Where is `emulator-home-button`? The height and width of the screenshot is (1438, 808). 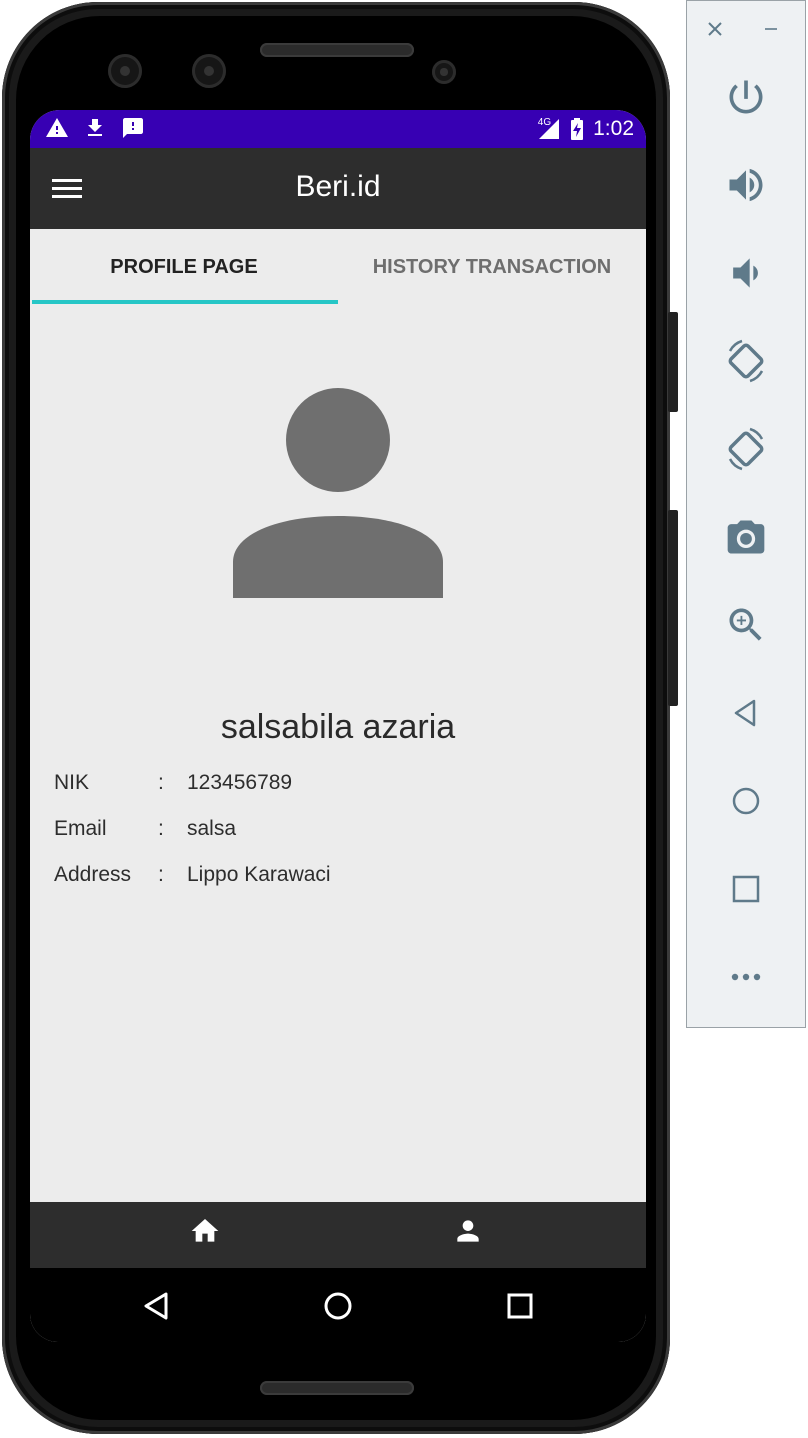
emulator-home-button is located at coordinates (746, 801).